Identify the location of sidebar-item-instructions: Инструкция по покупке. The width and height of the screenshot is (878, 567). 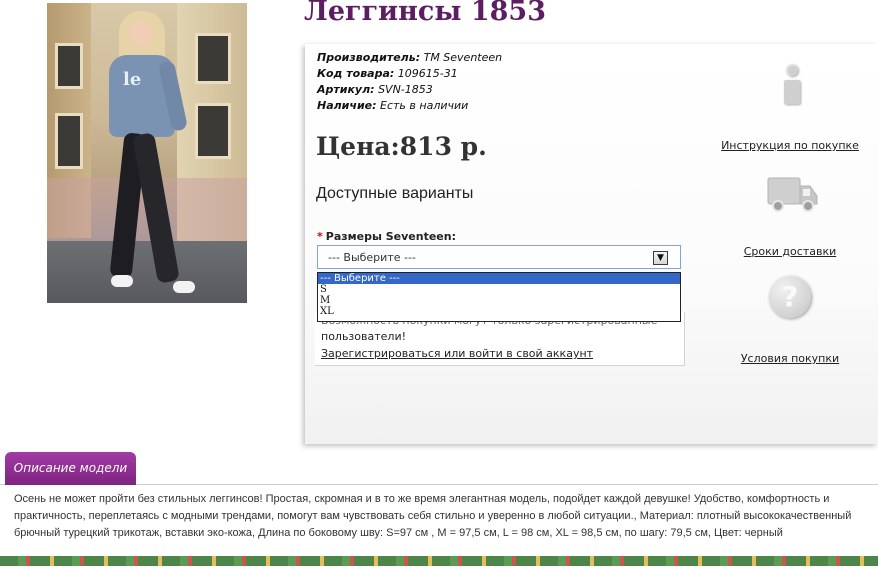
(790, 143).